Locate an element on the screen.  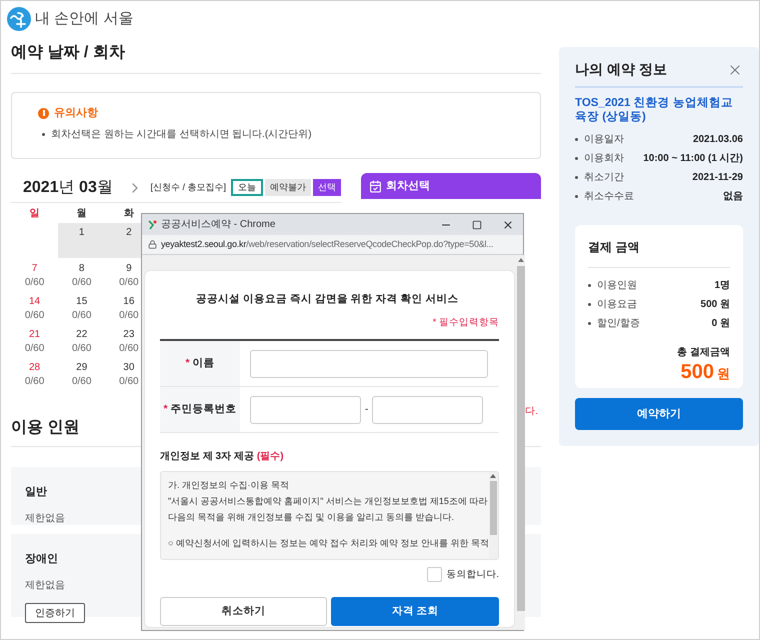
payment-value: 500 원 is located at coordinates (715, 305).